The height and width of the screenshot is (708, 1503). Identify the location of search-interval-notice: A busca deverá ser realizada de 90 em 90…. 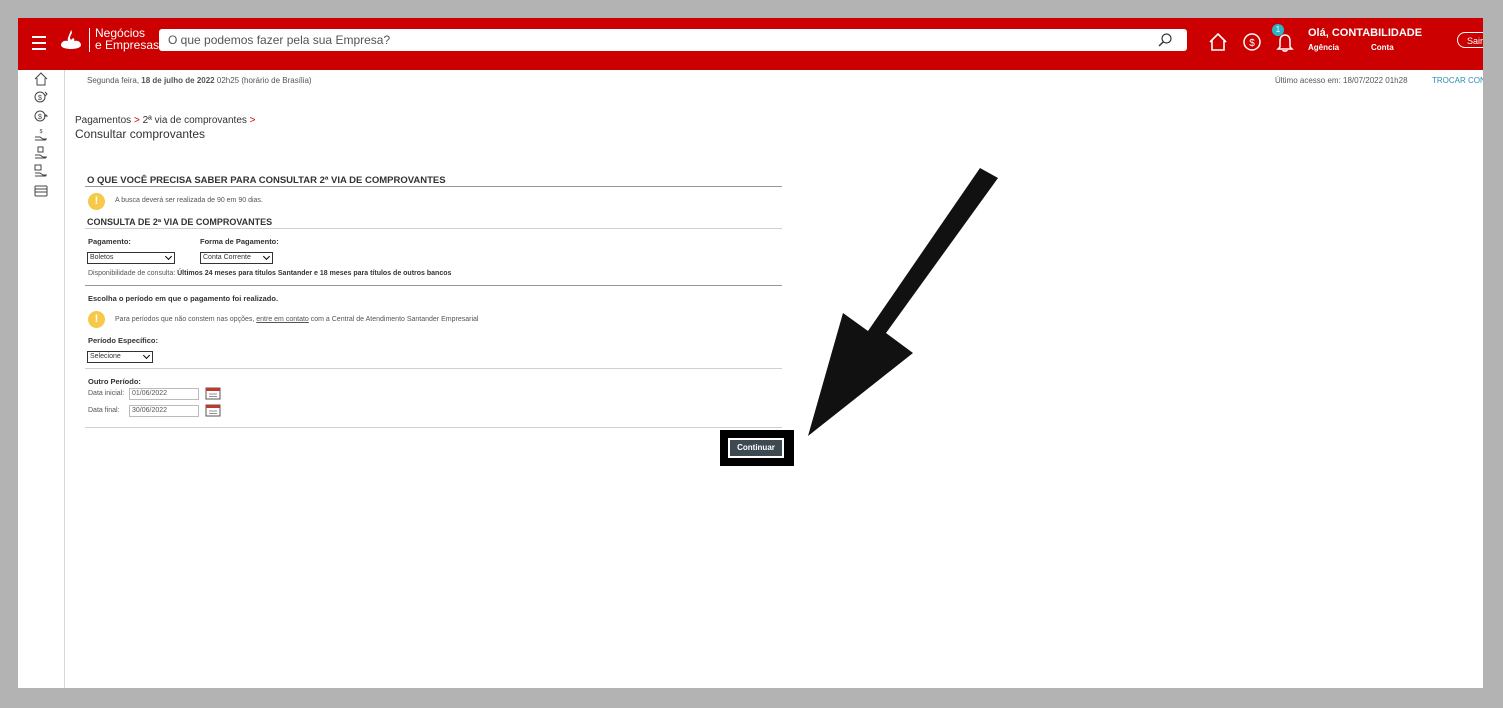
(189, 200).